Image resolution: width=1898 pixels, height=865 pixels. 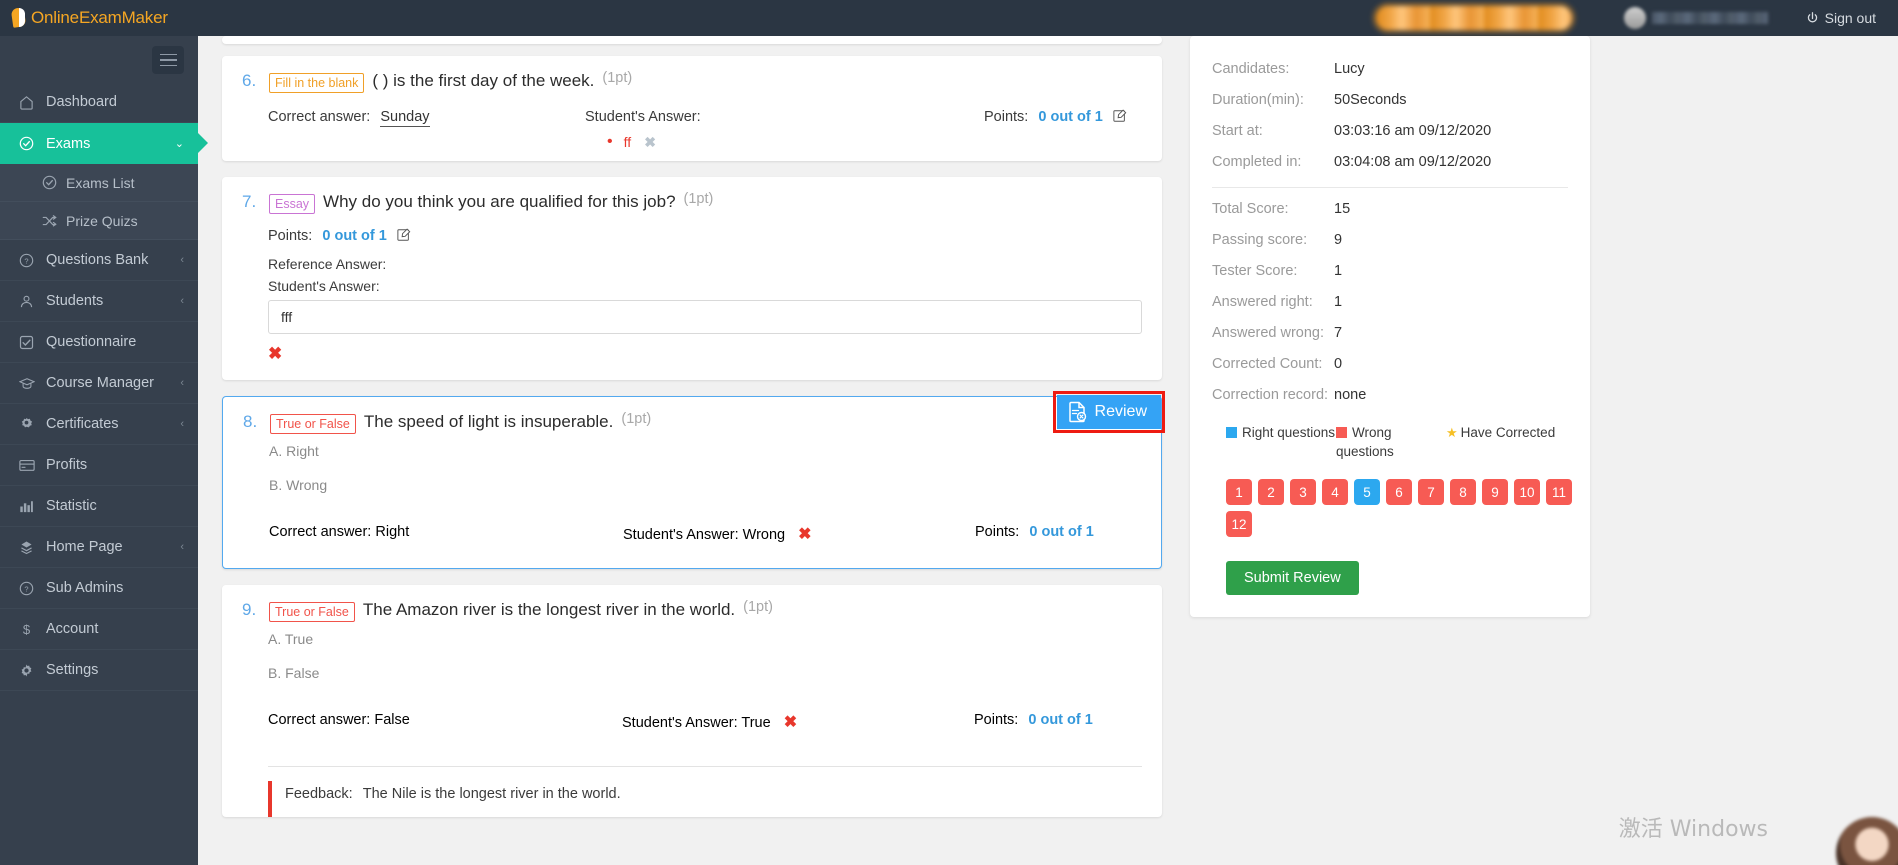 I want to click on sidebar-item-dashboard: Dashboard, so click(x=99, y=102).